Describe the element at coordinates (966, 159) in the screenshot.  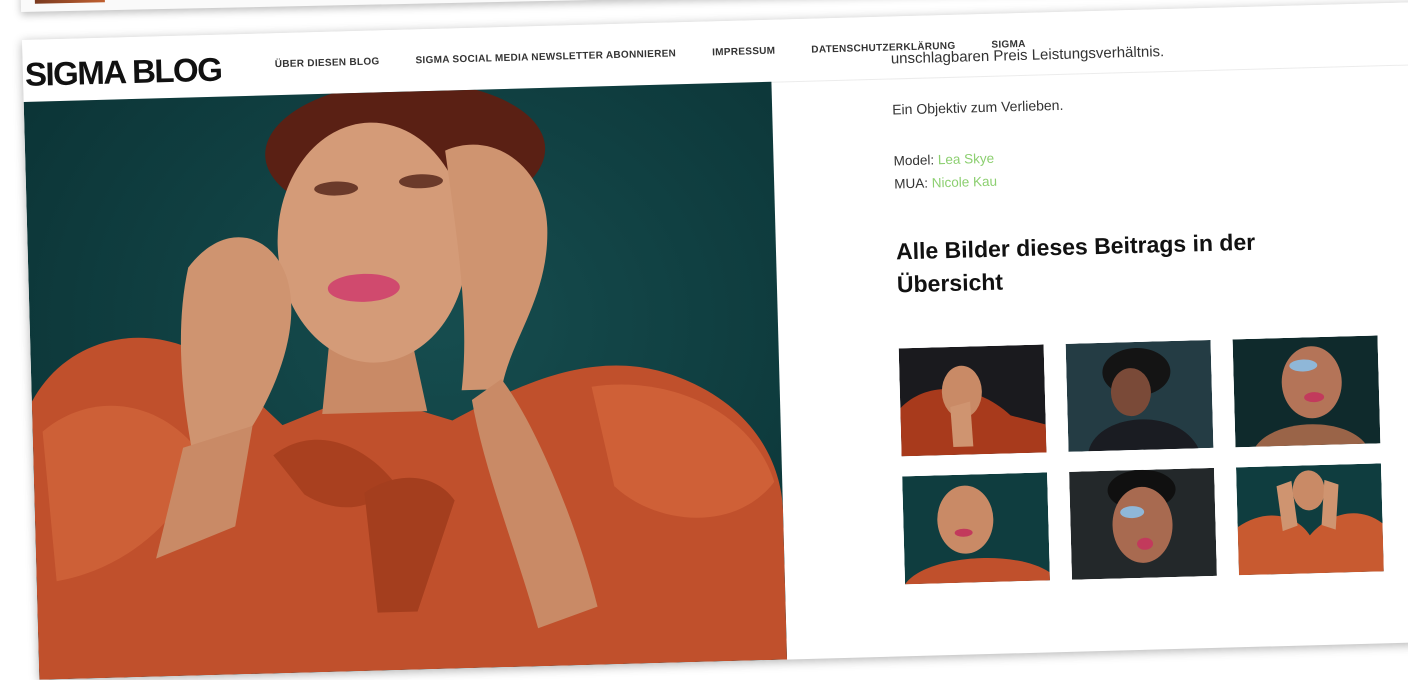
I see `model-link: Lea Skye` at that location.